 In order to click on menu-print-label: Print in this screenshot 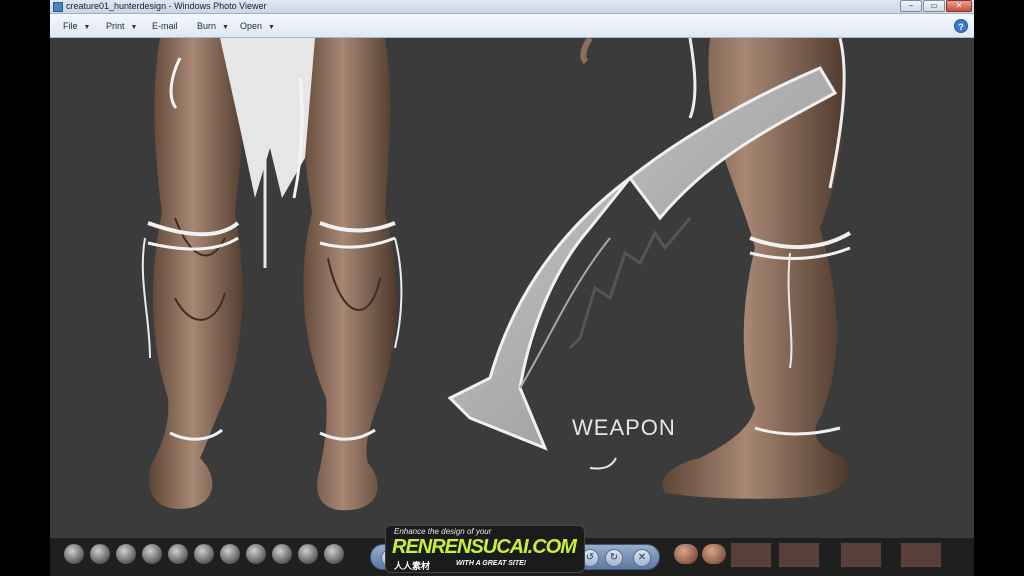, I will do `click(115, 26)`.